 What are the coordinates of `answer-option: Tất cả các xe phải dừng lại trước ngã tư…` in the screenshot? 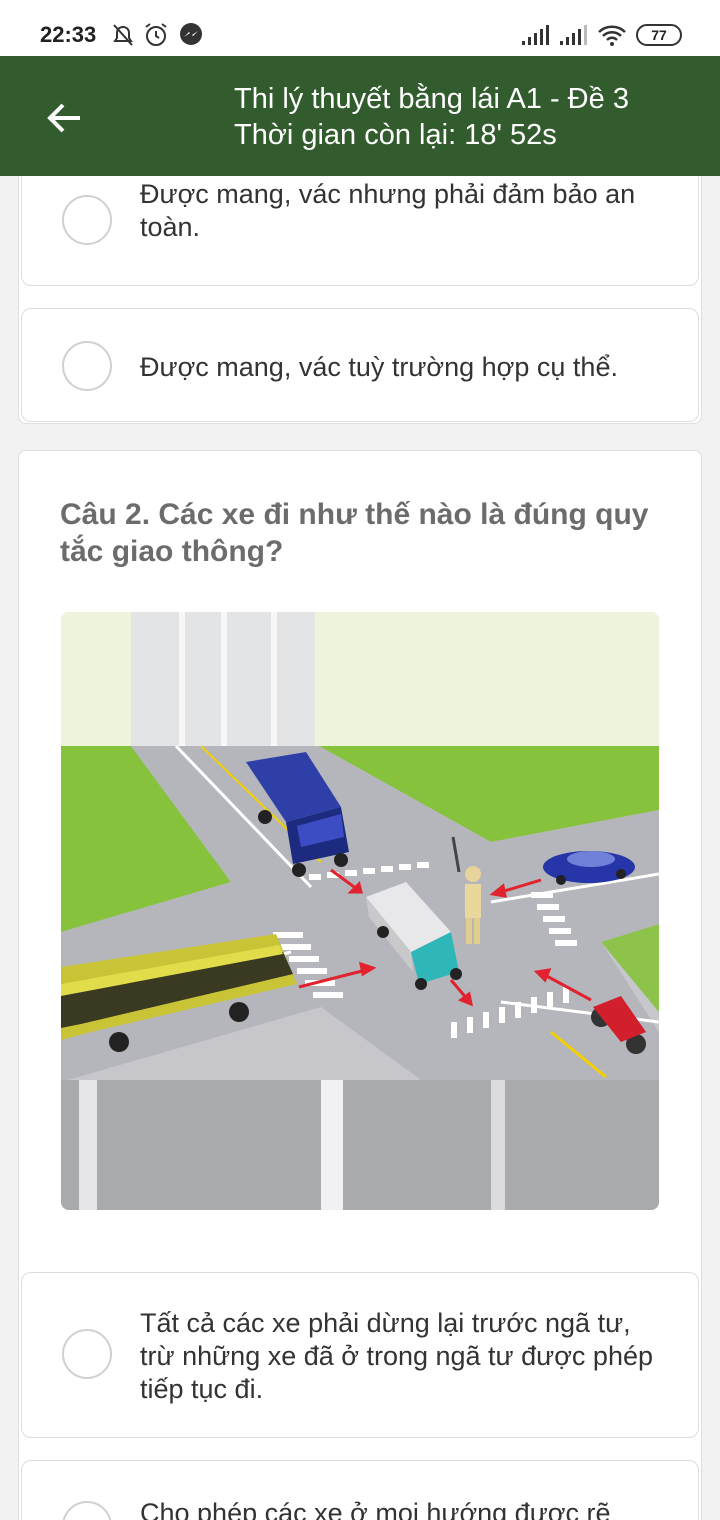 It's located at (360, 1355).